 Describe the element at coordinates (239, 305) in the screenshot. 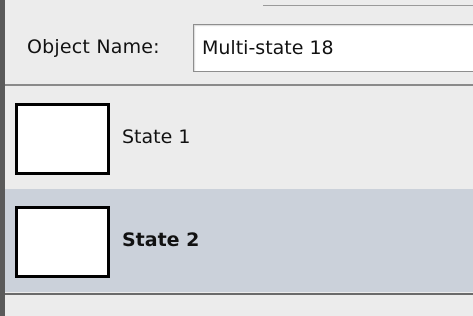

I see `panel-bottom-strip` at that location.